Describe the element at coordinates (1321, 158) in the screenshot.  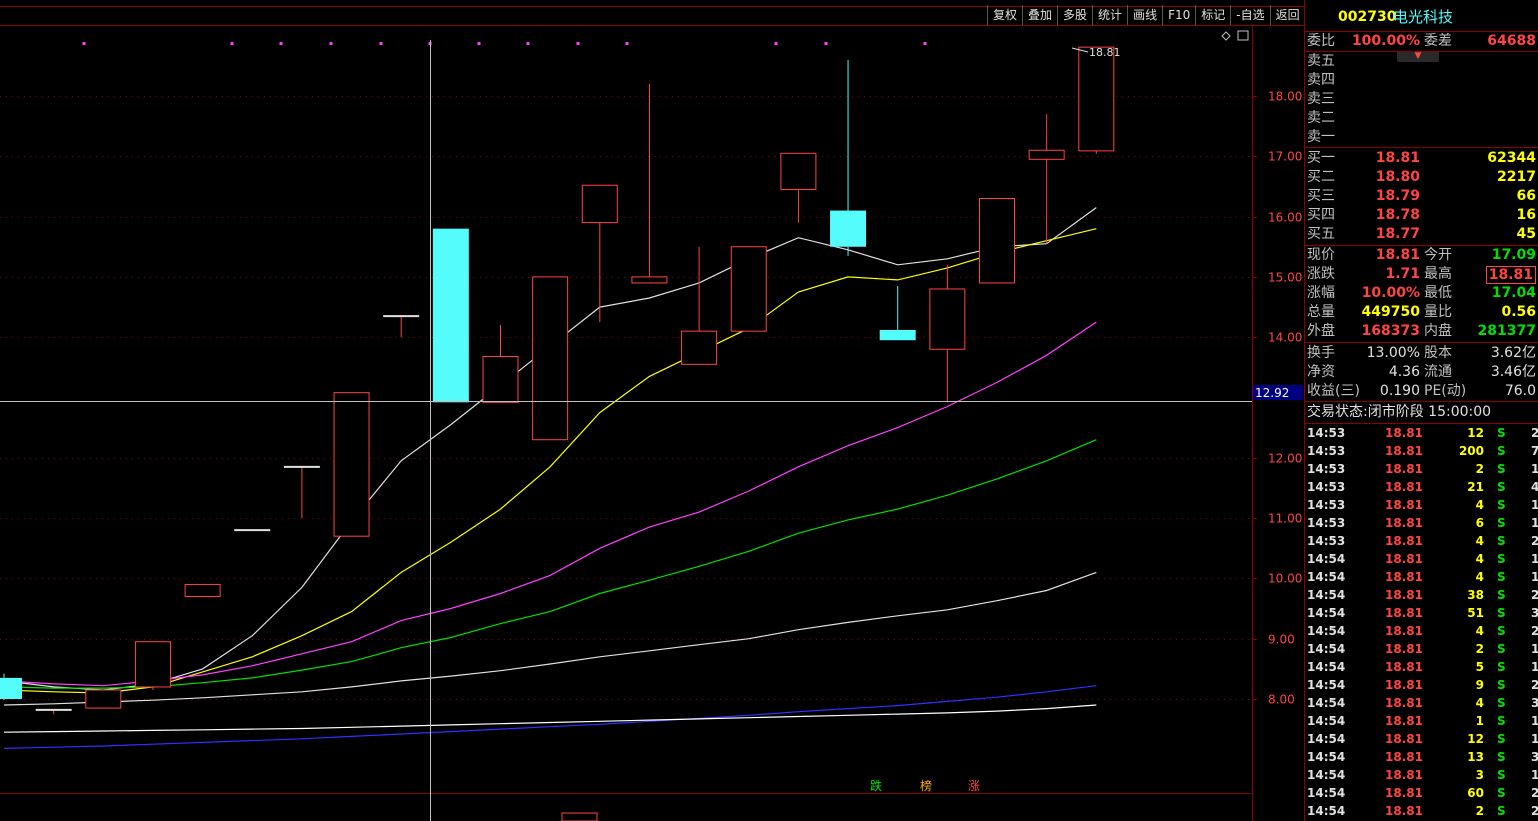
I see `buy-level-label: 买一` at that location.